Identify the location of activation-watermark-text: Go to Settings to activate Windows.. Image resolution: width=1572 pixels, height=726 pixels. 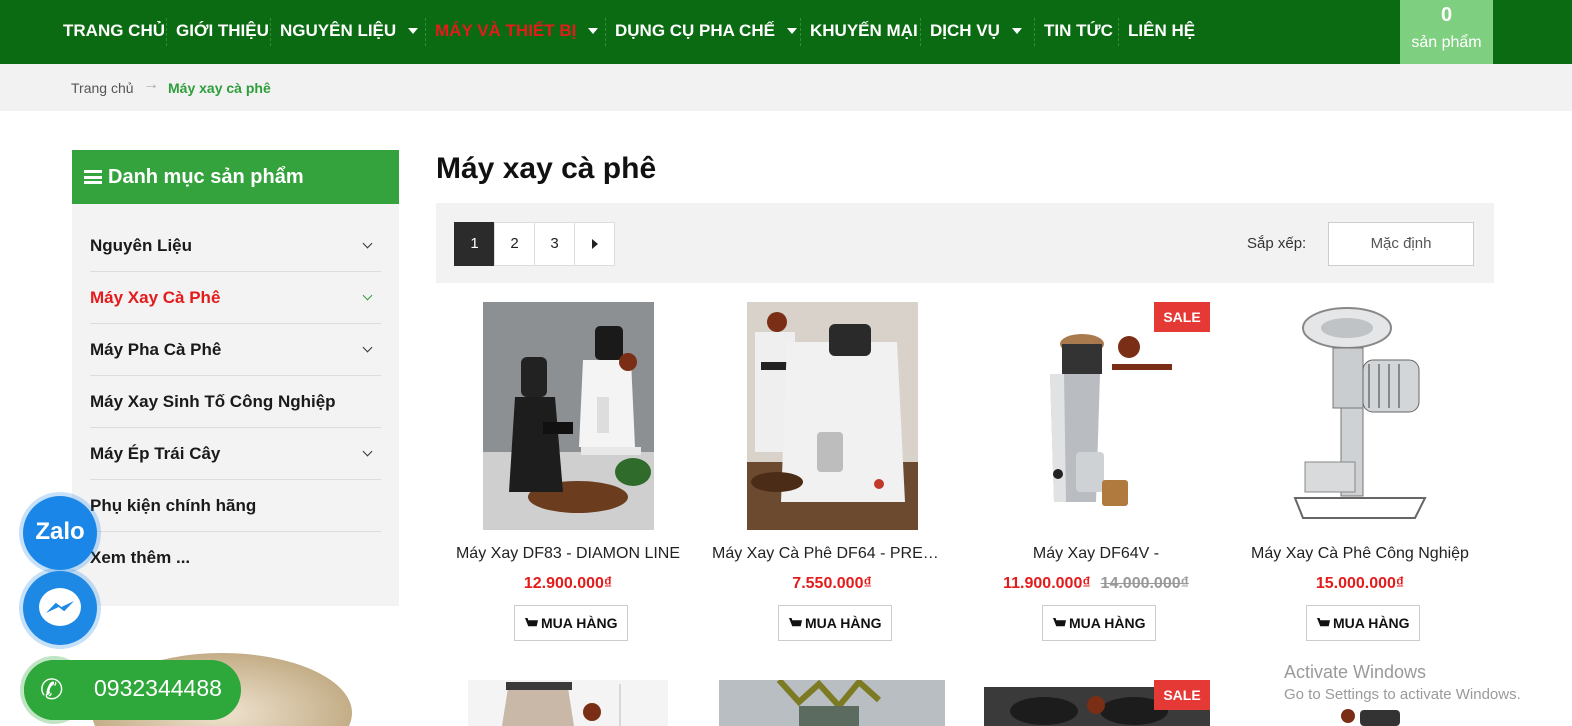
(1402, 694).